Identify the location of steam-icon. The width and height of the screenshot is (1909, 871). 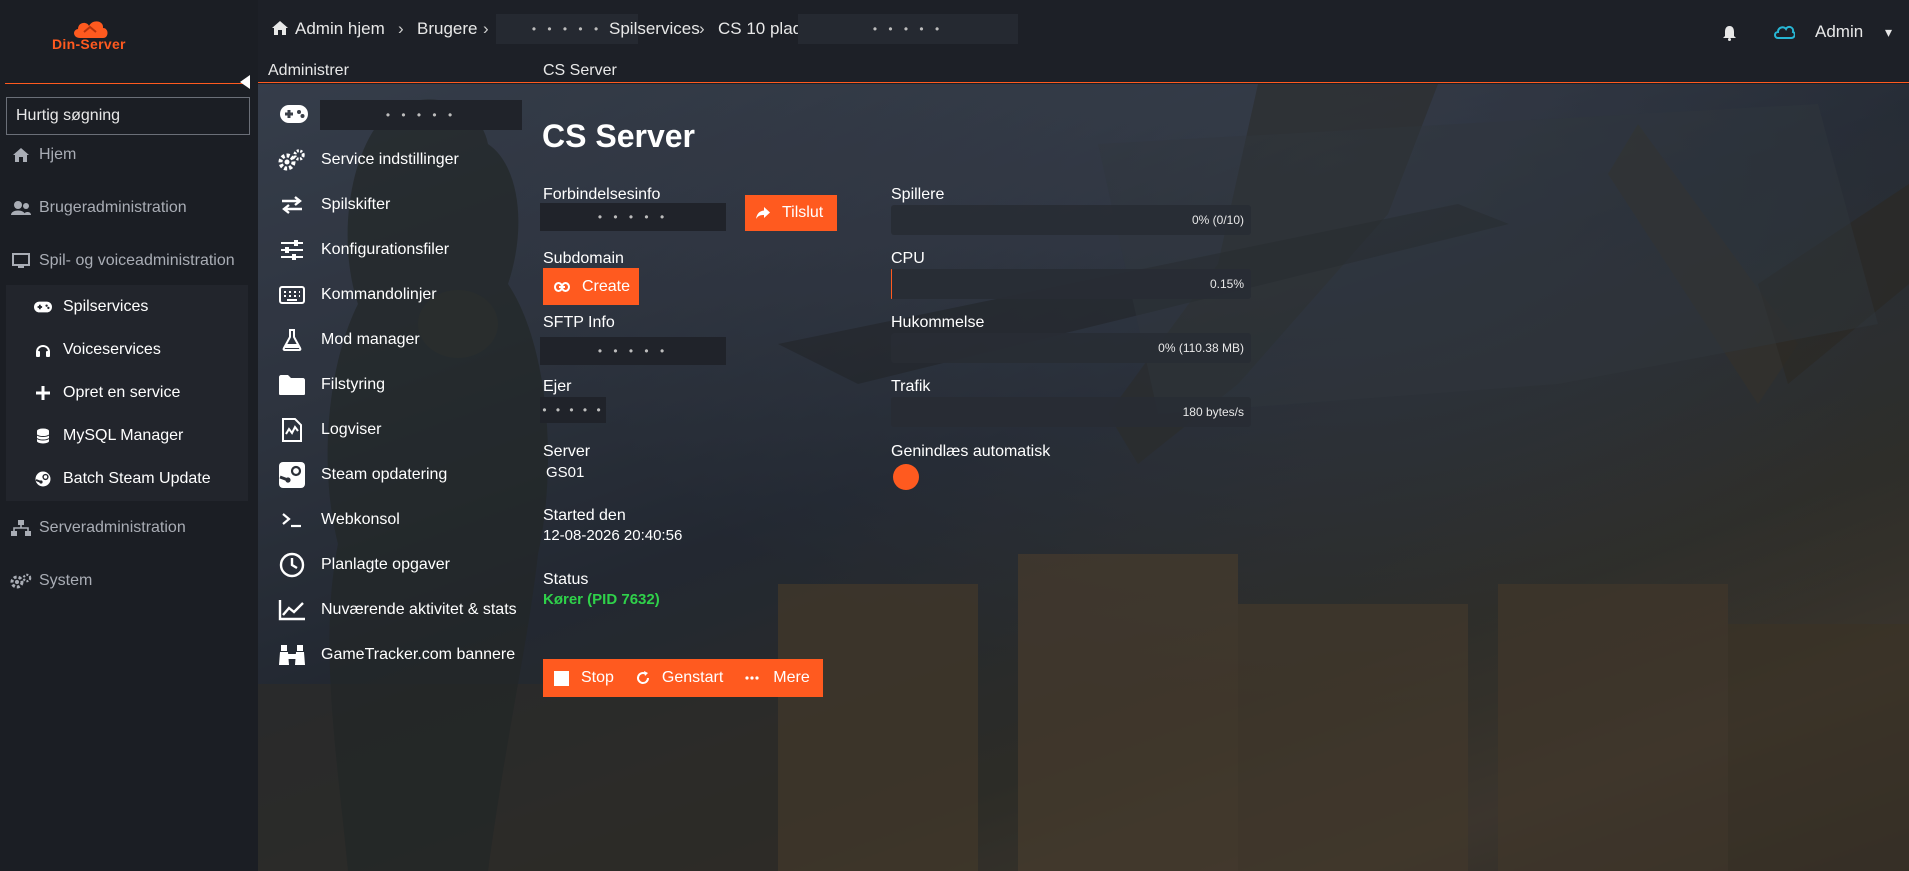
(43, 479).